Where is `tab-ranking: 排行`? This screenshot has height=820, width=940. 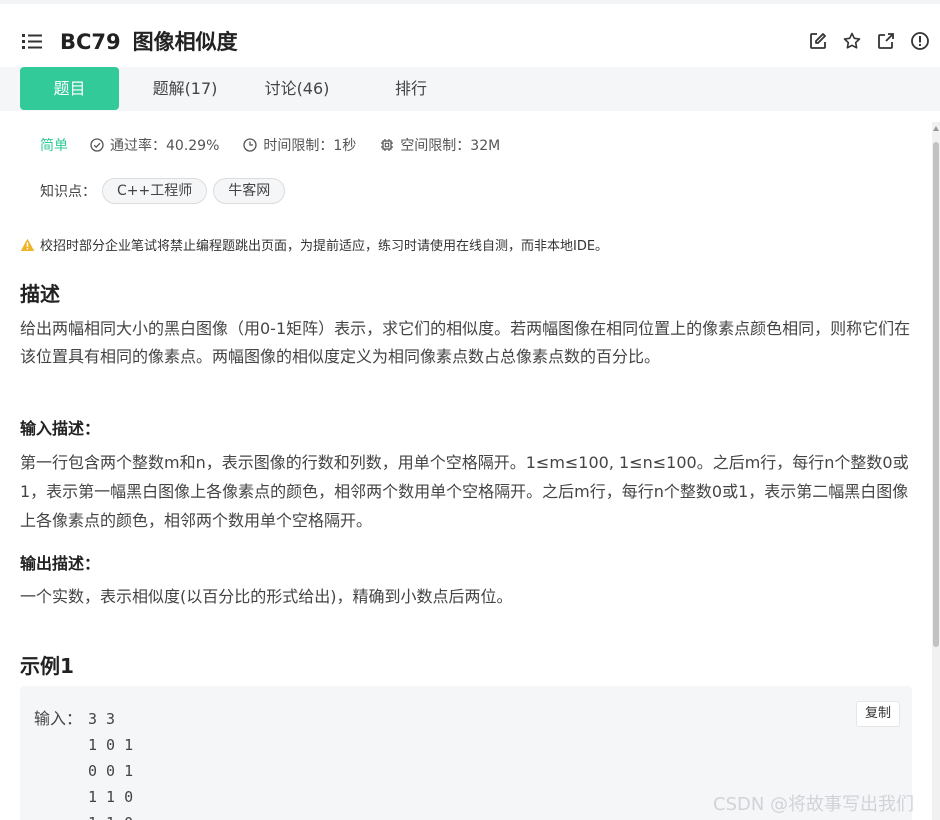 tab-ranking: 排行 is located at coordinates (411, 88).